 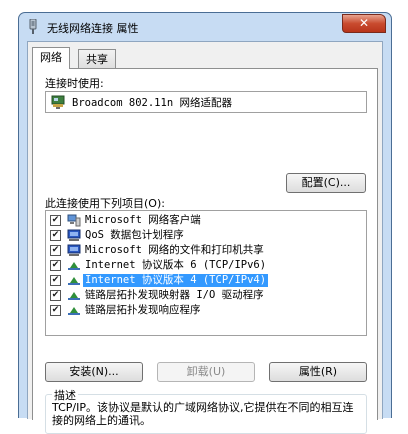 I want to click on adapter-name: Broadcom 802.11n 网络适配器, so click(x=152, y=103).